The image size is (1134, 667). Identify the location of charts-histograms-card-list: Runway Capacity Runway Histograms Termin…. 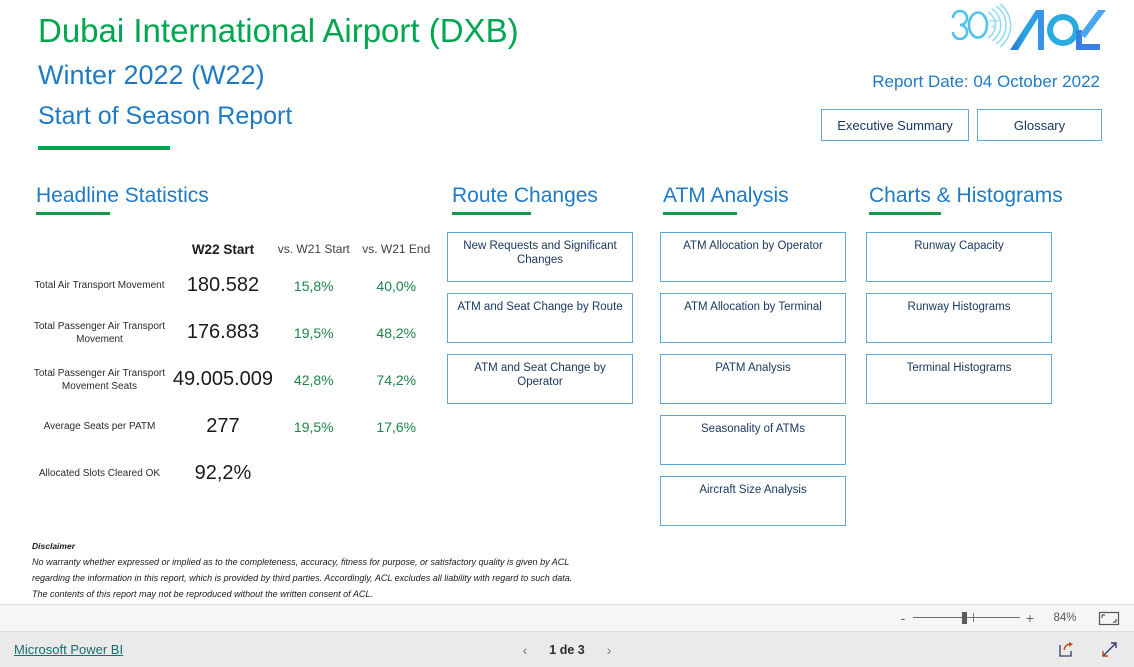
(959, 323).